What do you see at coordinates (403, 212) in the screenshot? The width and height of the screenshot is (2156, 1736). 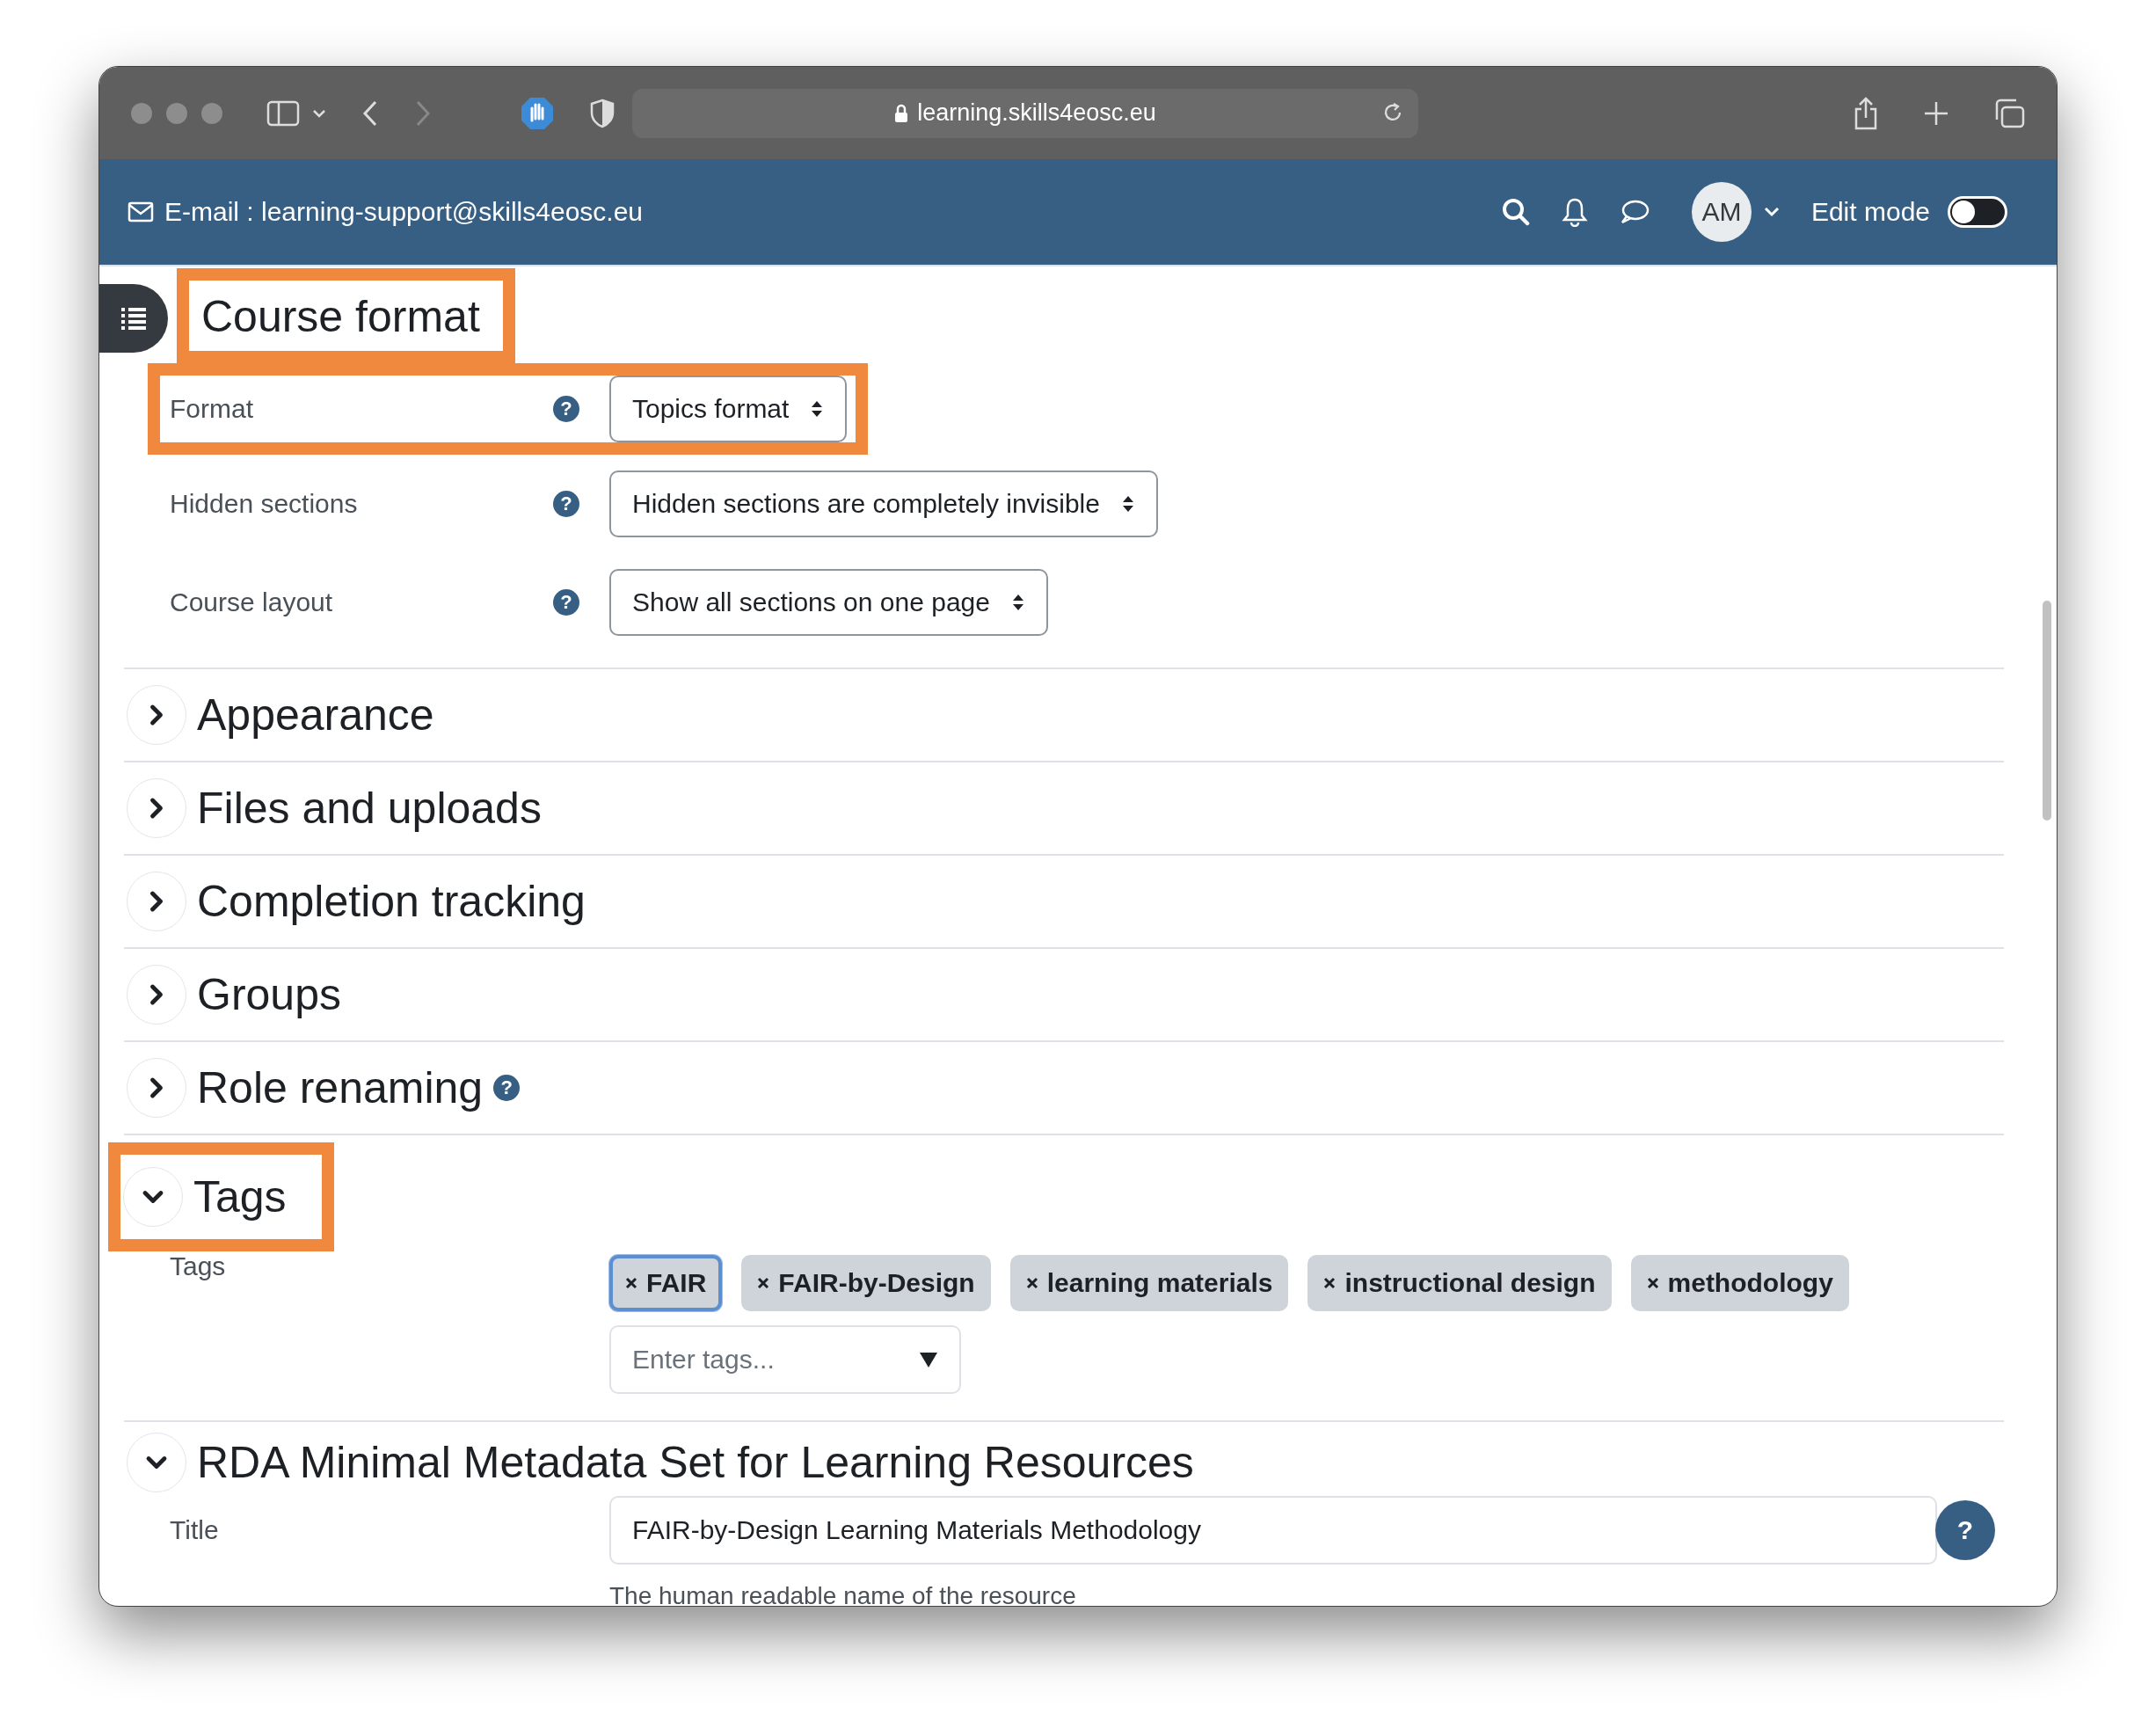 I see `contact-email: E-mail : learning-support@skills4eosc.eu` at bounding box center [403, 212].